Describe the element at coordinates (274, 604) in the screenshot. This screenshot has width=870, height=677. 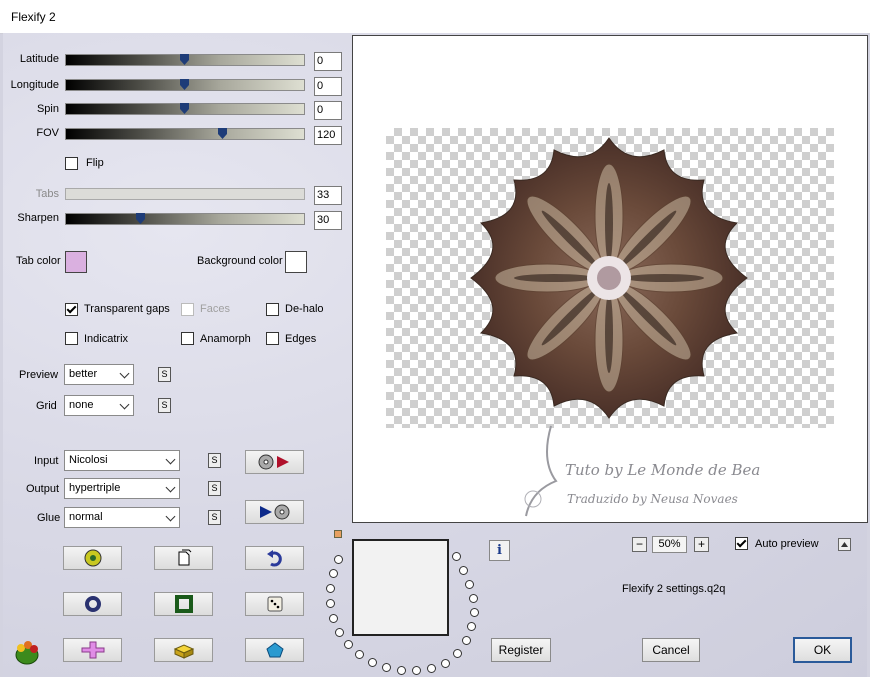
I see `dice-button` at that location.